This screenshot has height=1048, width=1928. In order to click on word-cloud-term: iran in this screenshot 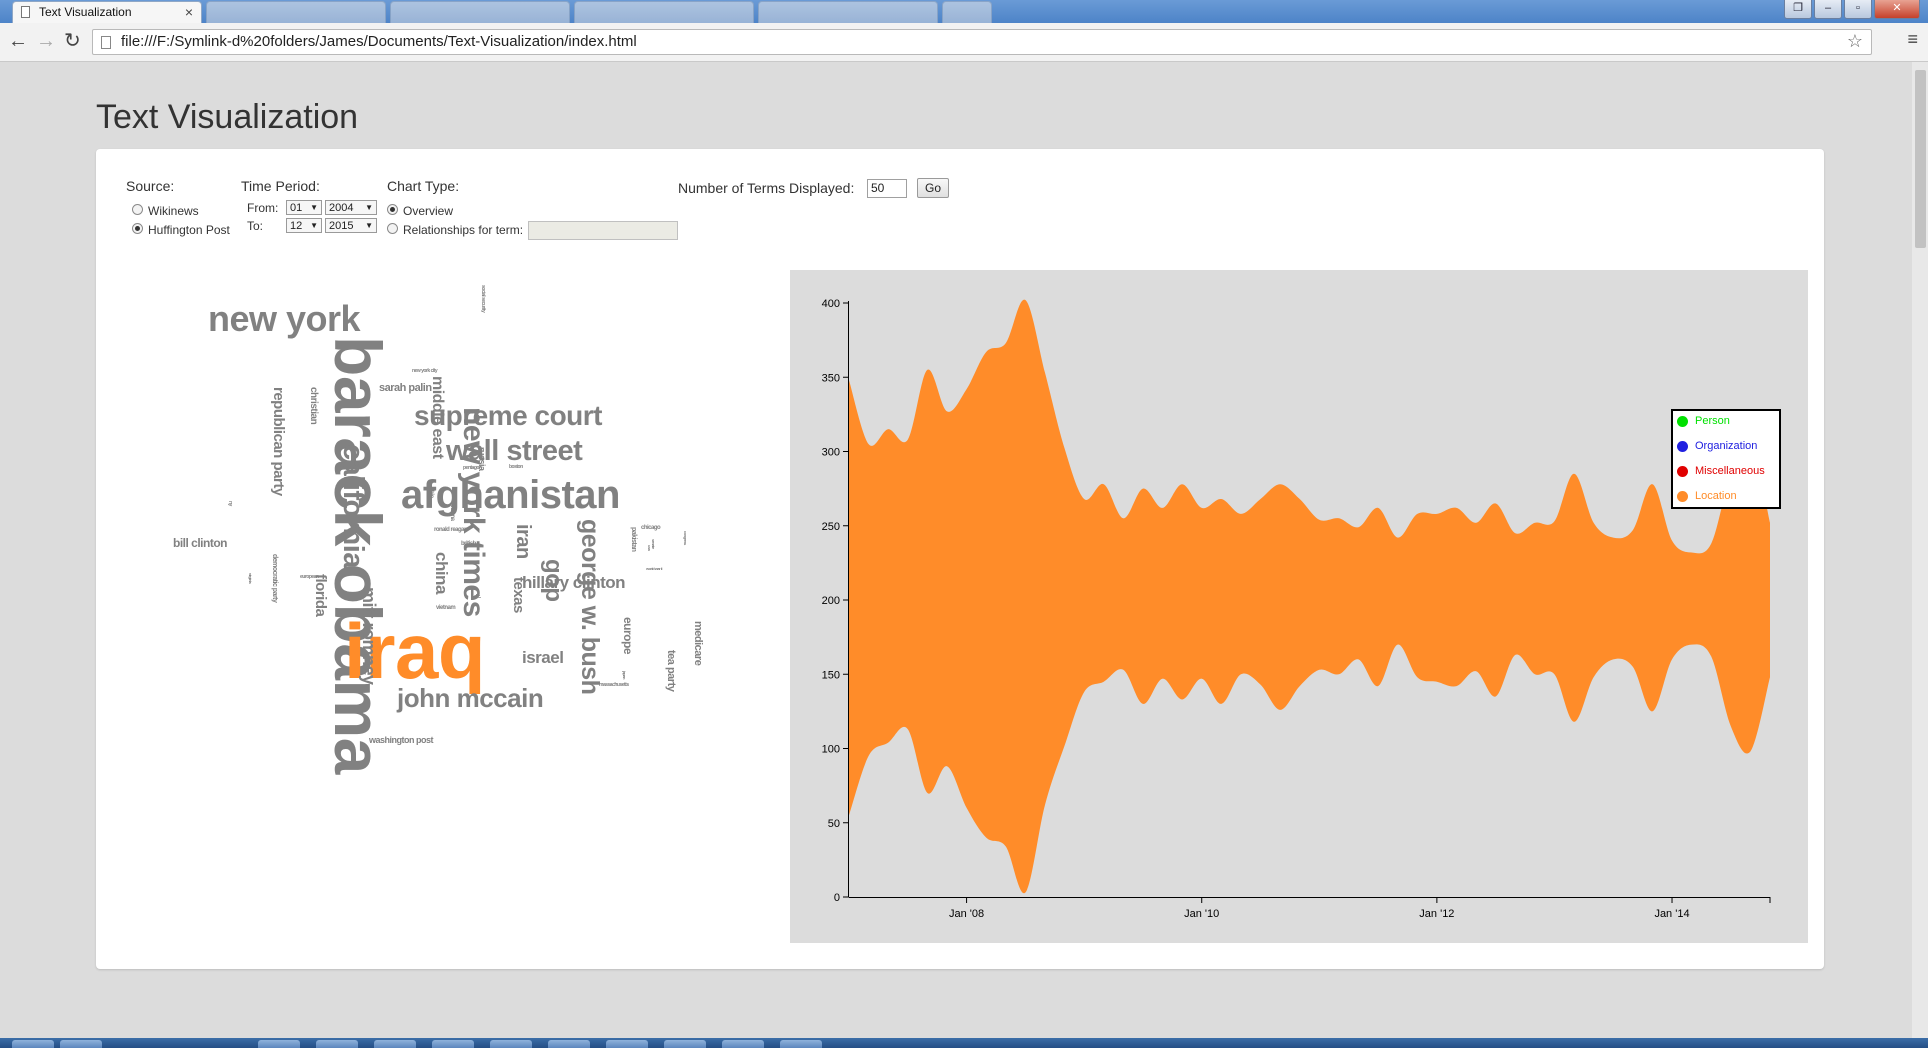, I will do `click(523, 541)`.